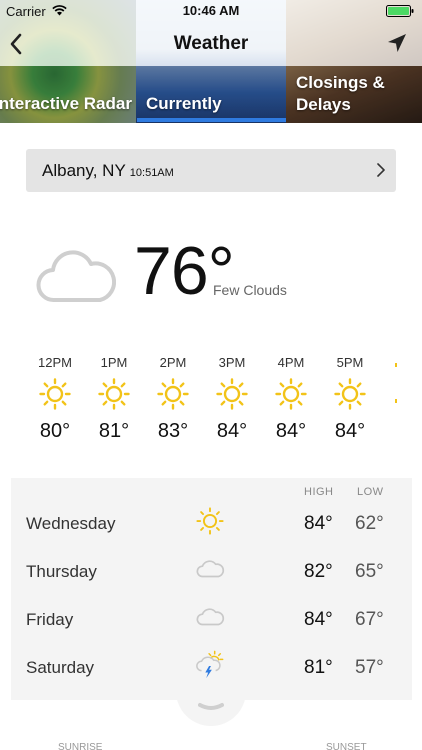 This screenshot has height=750, width=422. Describe the element at coordinates (369, 667) in the screenshot. I see `day-low: 57°` at that location.